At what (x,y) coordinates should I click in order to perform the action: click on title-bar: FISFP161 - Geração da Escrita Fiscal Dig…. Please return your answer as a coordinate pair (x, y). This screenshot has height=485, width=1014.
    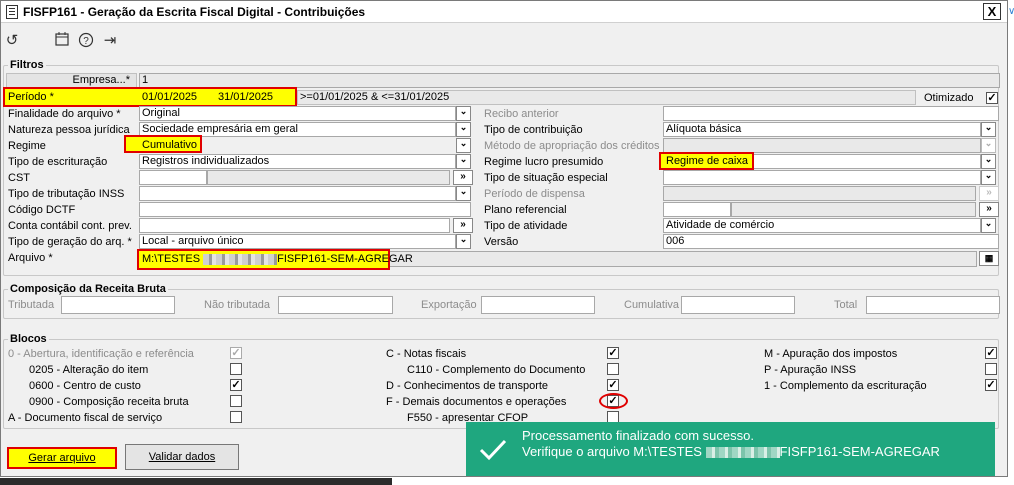
    Looking at the image, I should click on (504, 12).